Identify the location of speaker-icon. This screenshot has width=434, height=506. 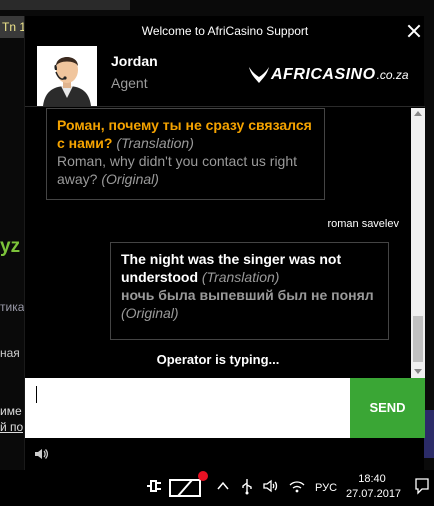
(41, 454).